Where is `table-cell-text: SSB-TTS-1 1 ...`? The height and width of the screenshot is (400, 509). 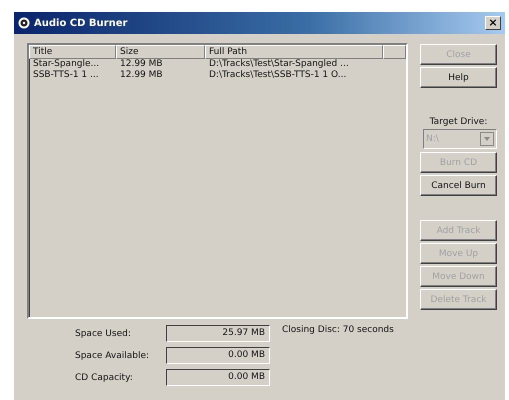 table-cell-text: SSB-TTS-1 1 ... is located at coordinates (66, 75).